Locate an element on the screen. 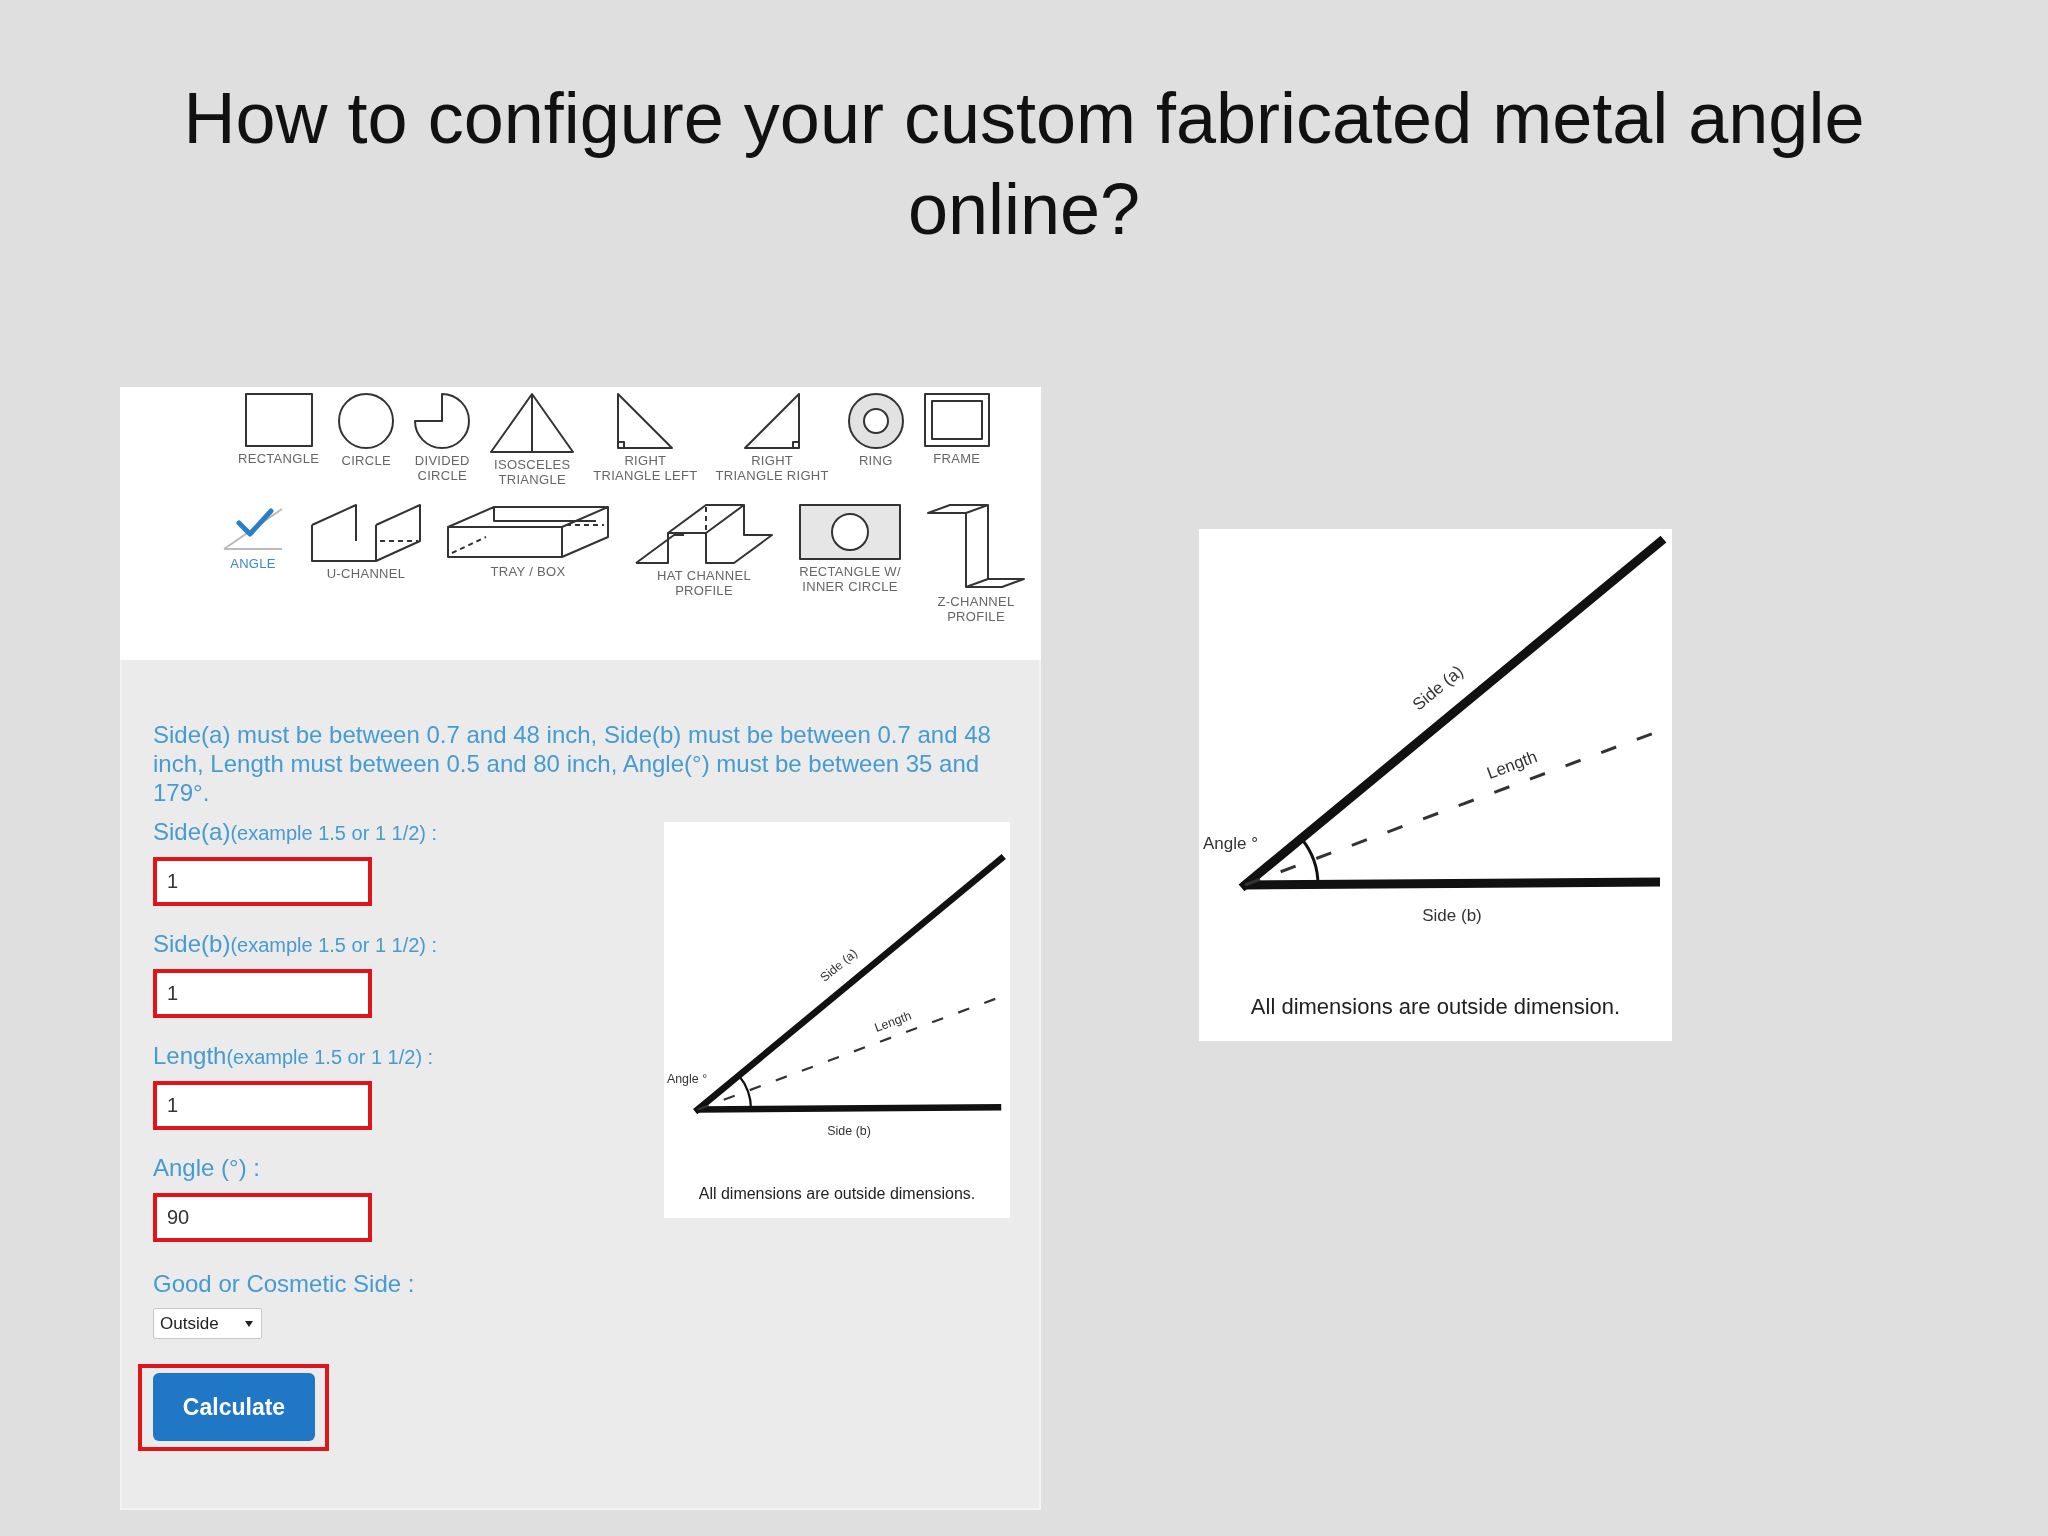  slide-title: How to configure your custom fabricated metal angle online? is located at coordinates (1024, 164).